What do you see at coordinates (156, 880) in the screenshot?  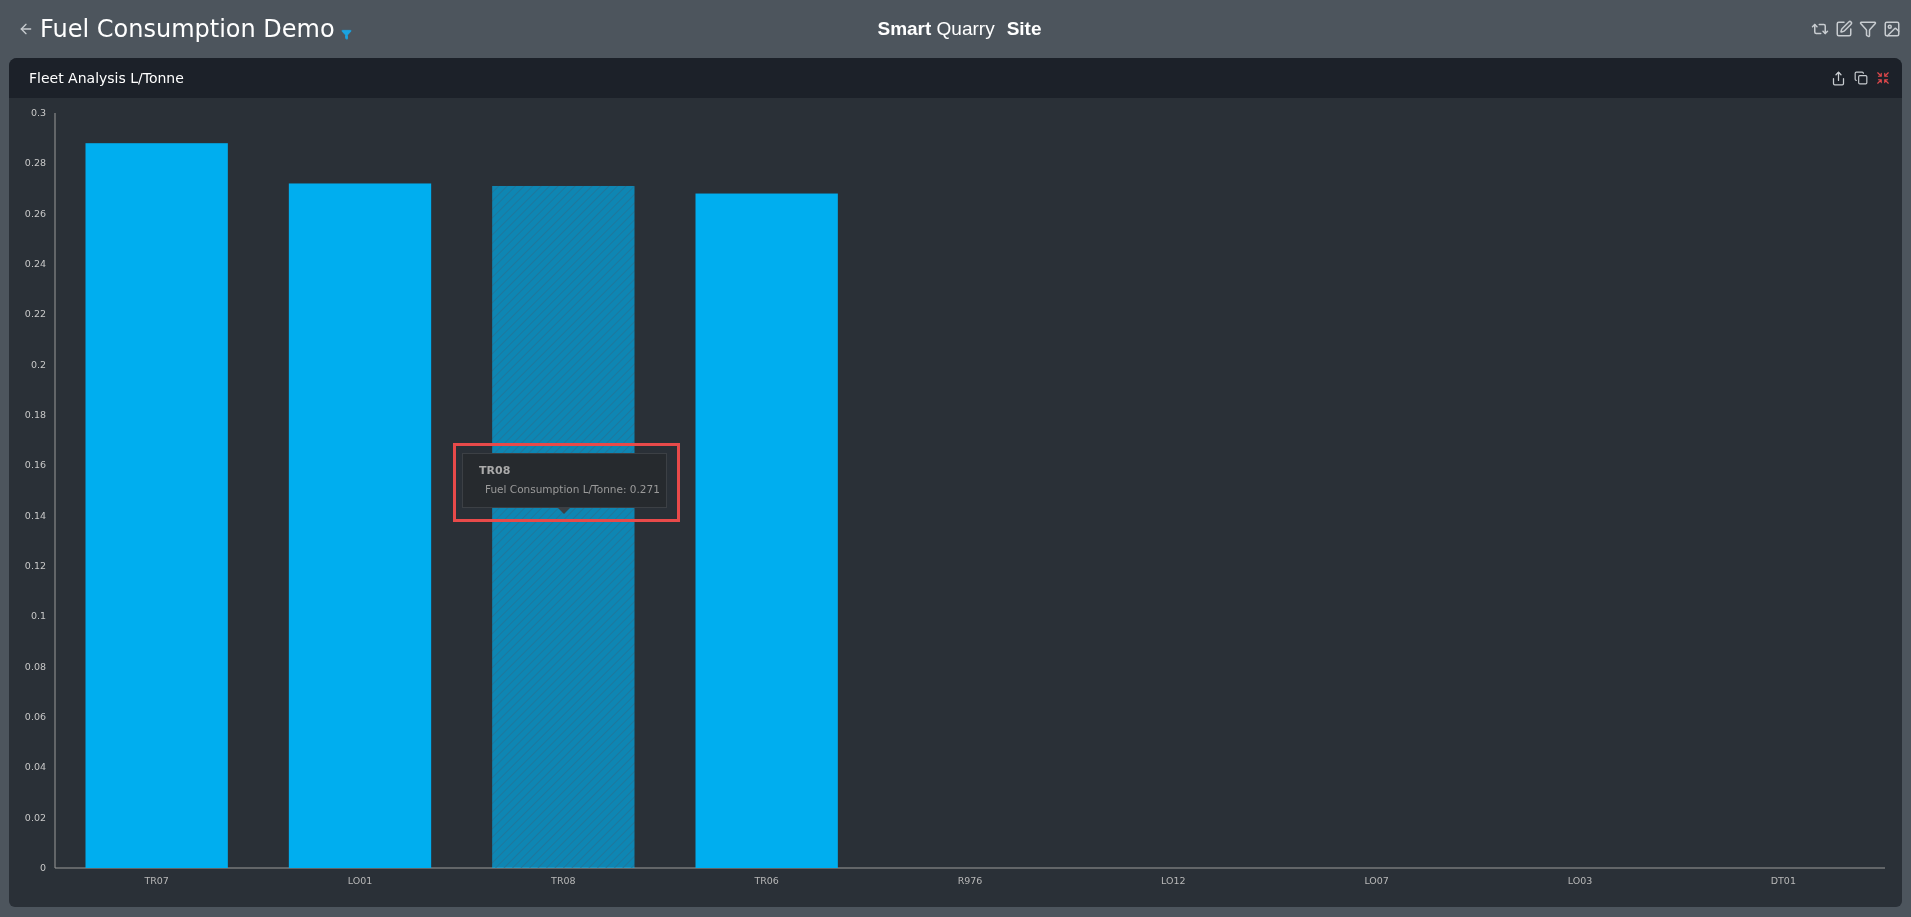 I see `axis-category-label: TR07` at bounding box center [156, 880].